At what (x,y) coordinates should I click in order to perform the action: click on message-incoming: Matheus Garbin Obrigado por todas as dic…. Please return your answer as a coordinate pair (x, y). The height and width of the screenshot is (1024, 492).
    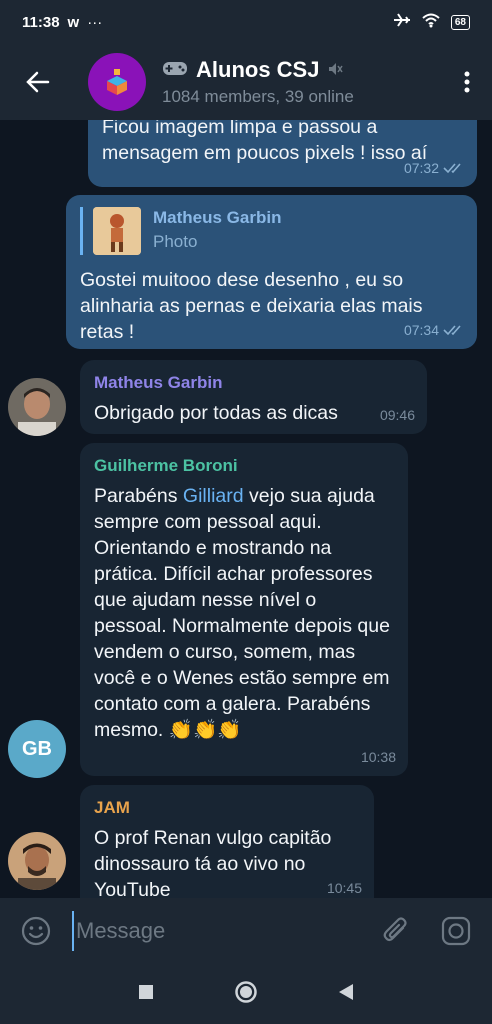
    Looking at the image, I should click on (253, 397).